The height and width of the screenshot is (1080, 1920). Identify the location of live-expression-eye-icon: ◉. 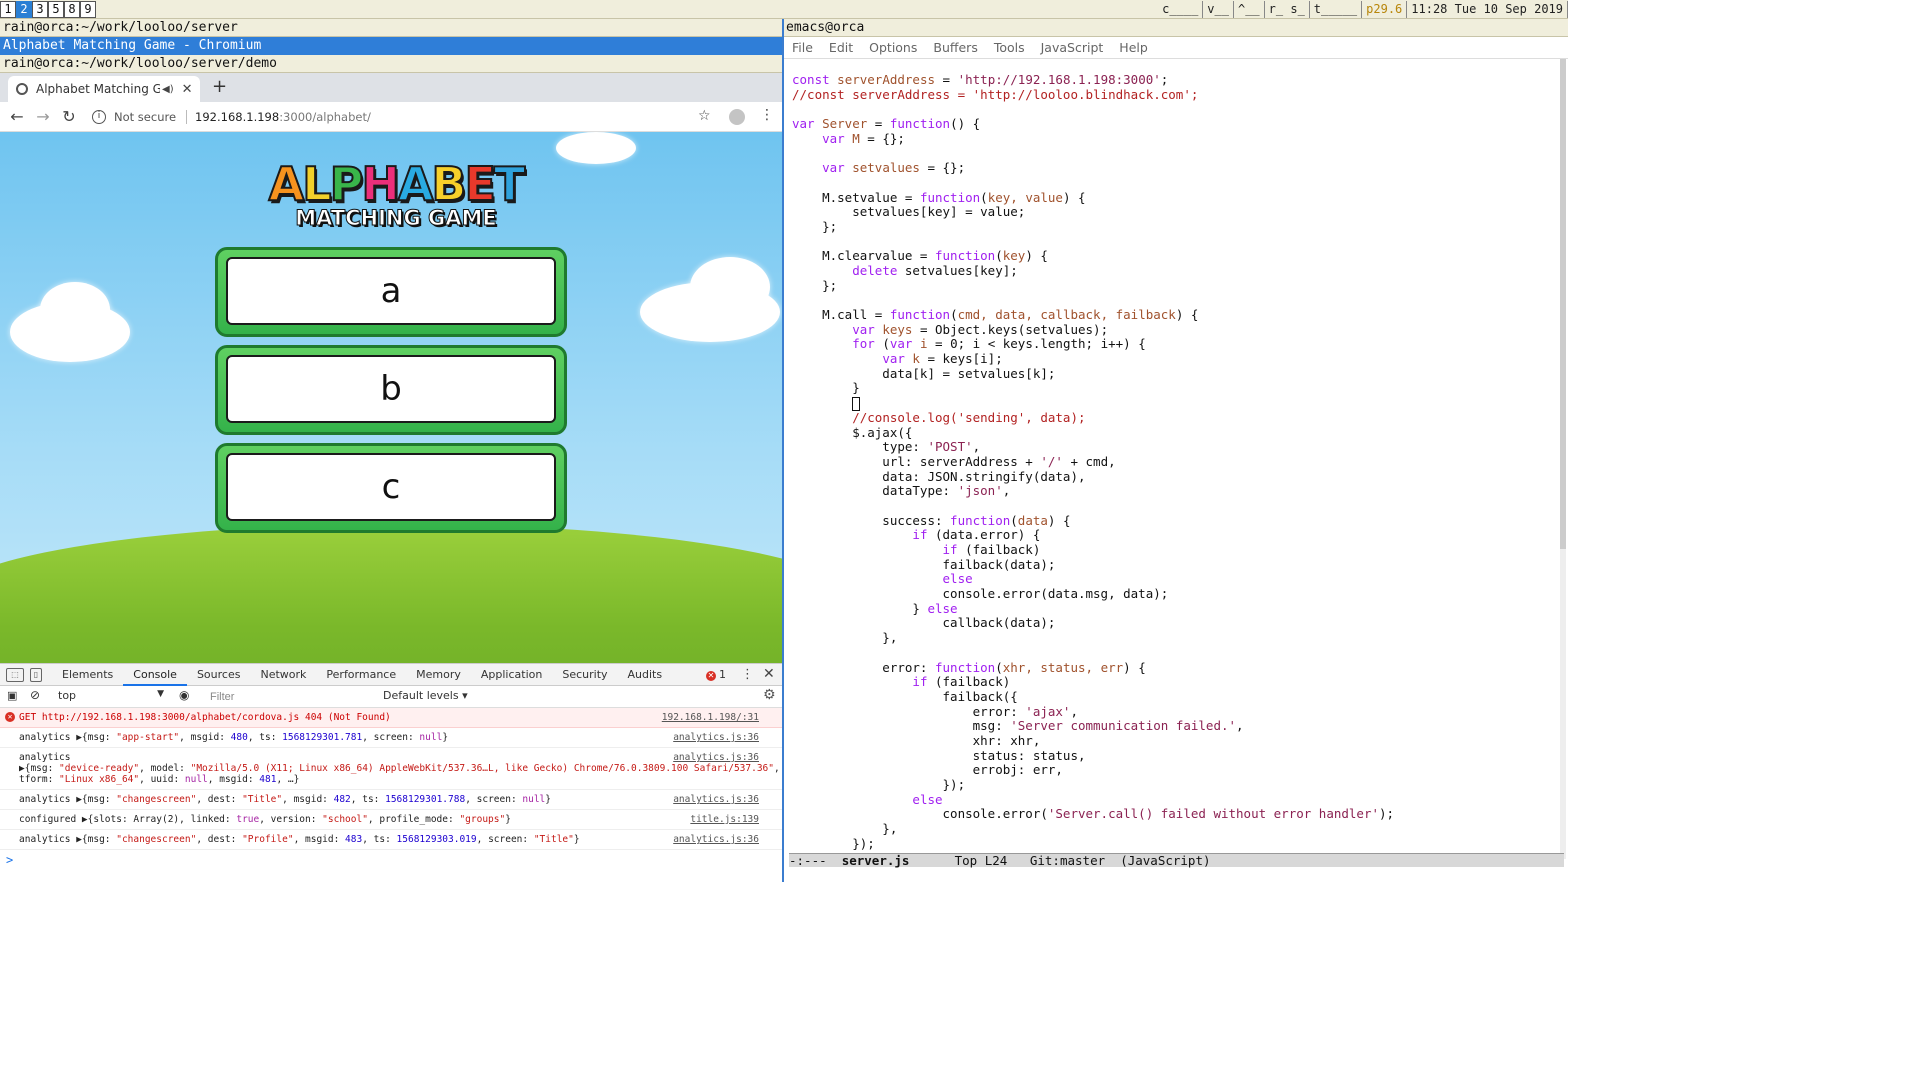
(184, 695).